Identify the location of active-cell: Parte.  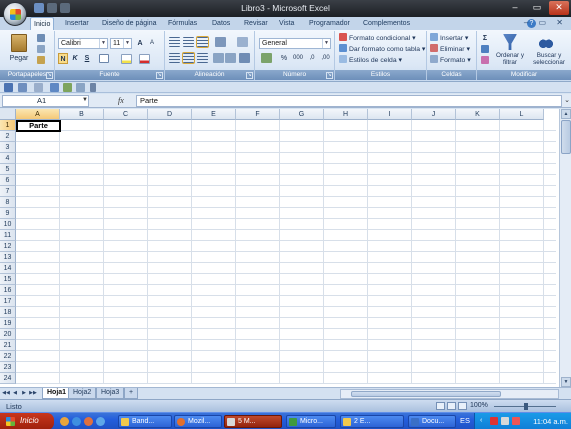
(38, 126).